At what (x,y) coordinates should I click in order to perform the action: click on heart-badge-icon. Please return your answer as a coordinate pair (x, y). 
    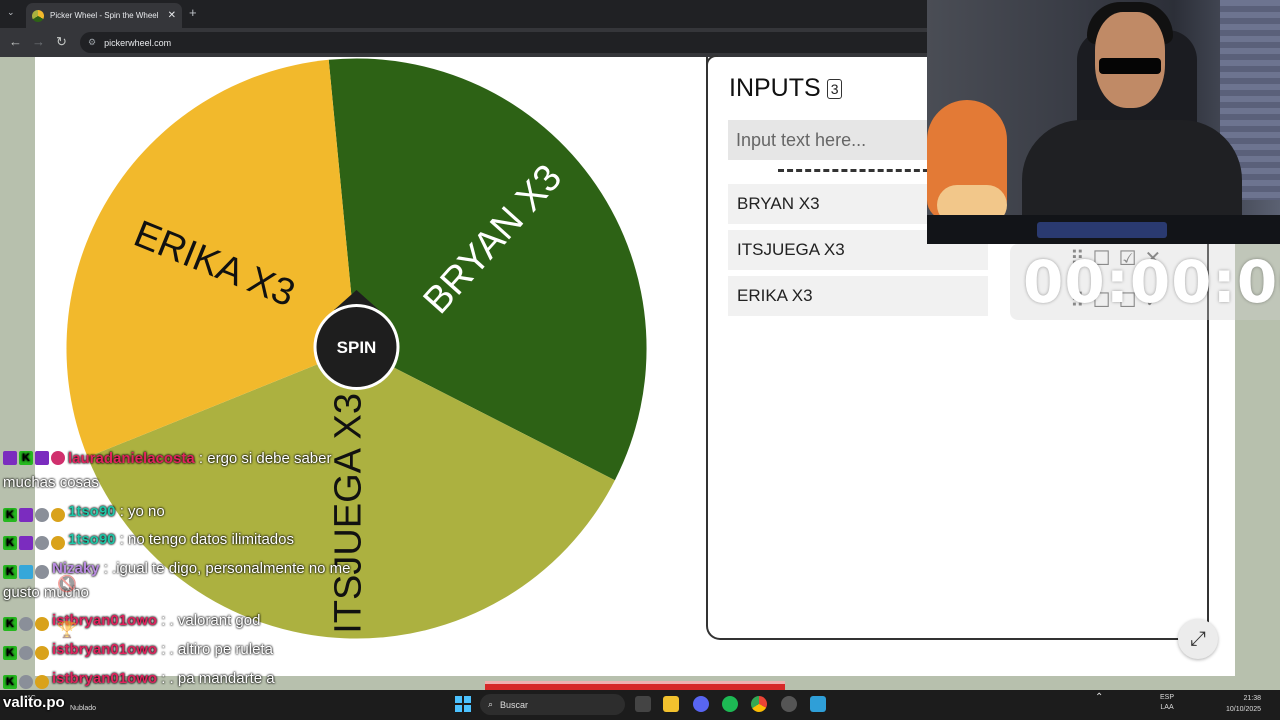
    Looking at the image, I should click on (58, 458).